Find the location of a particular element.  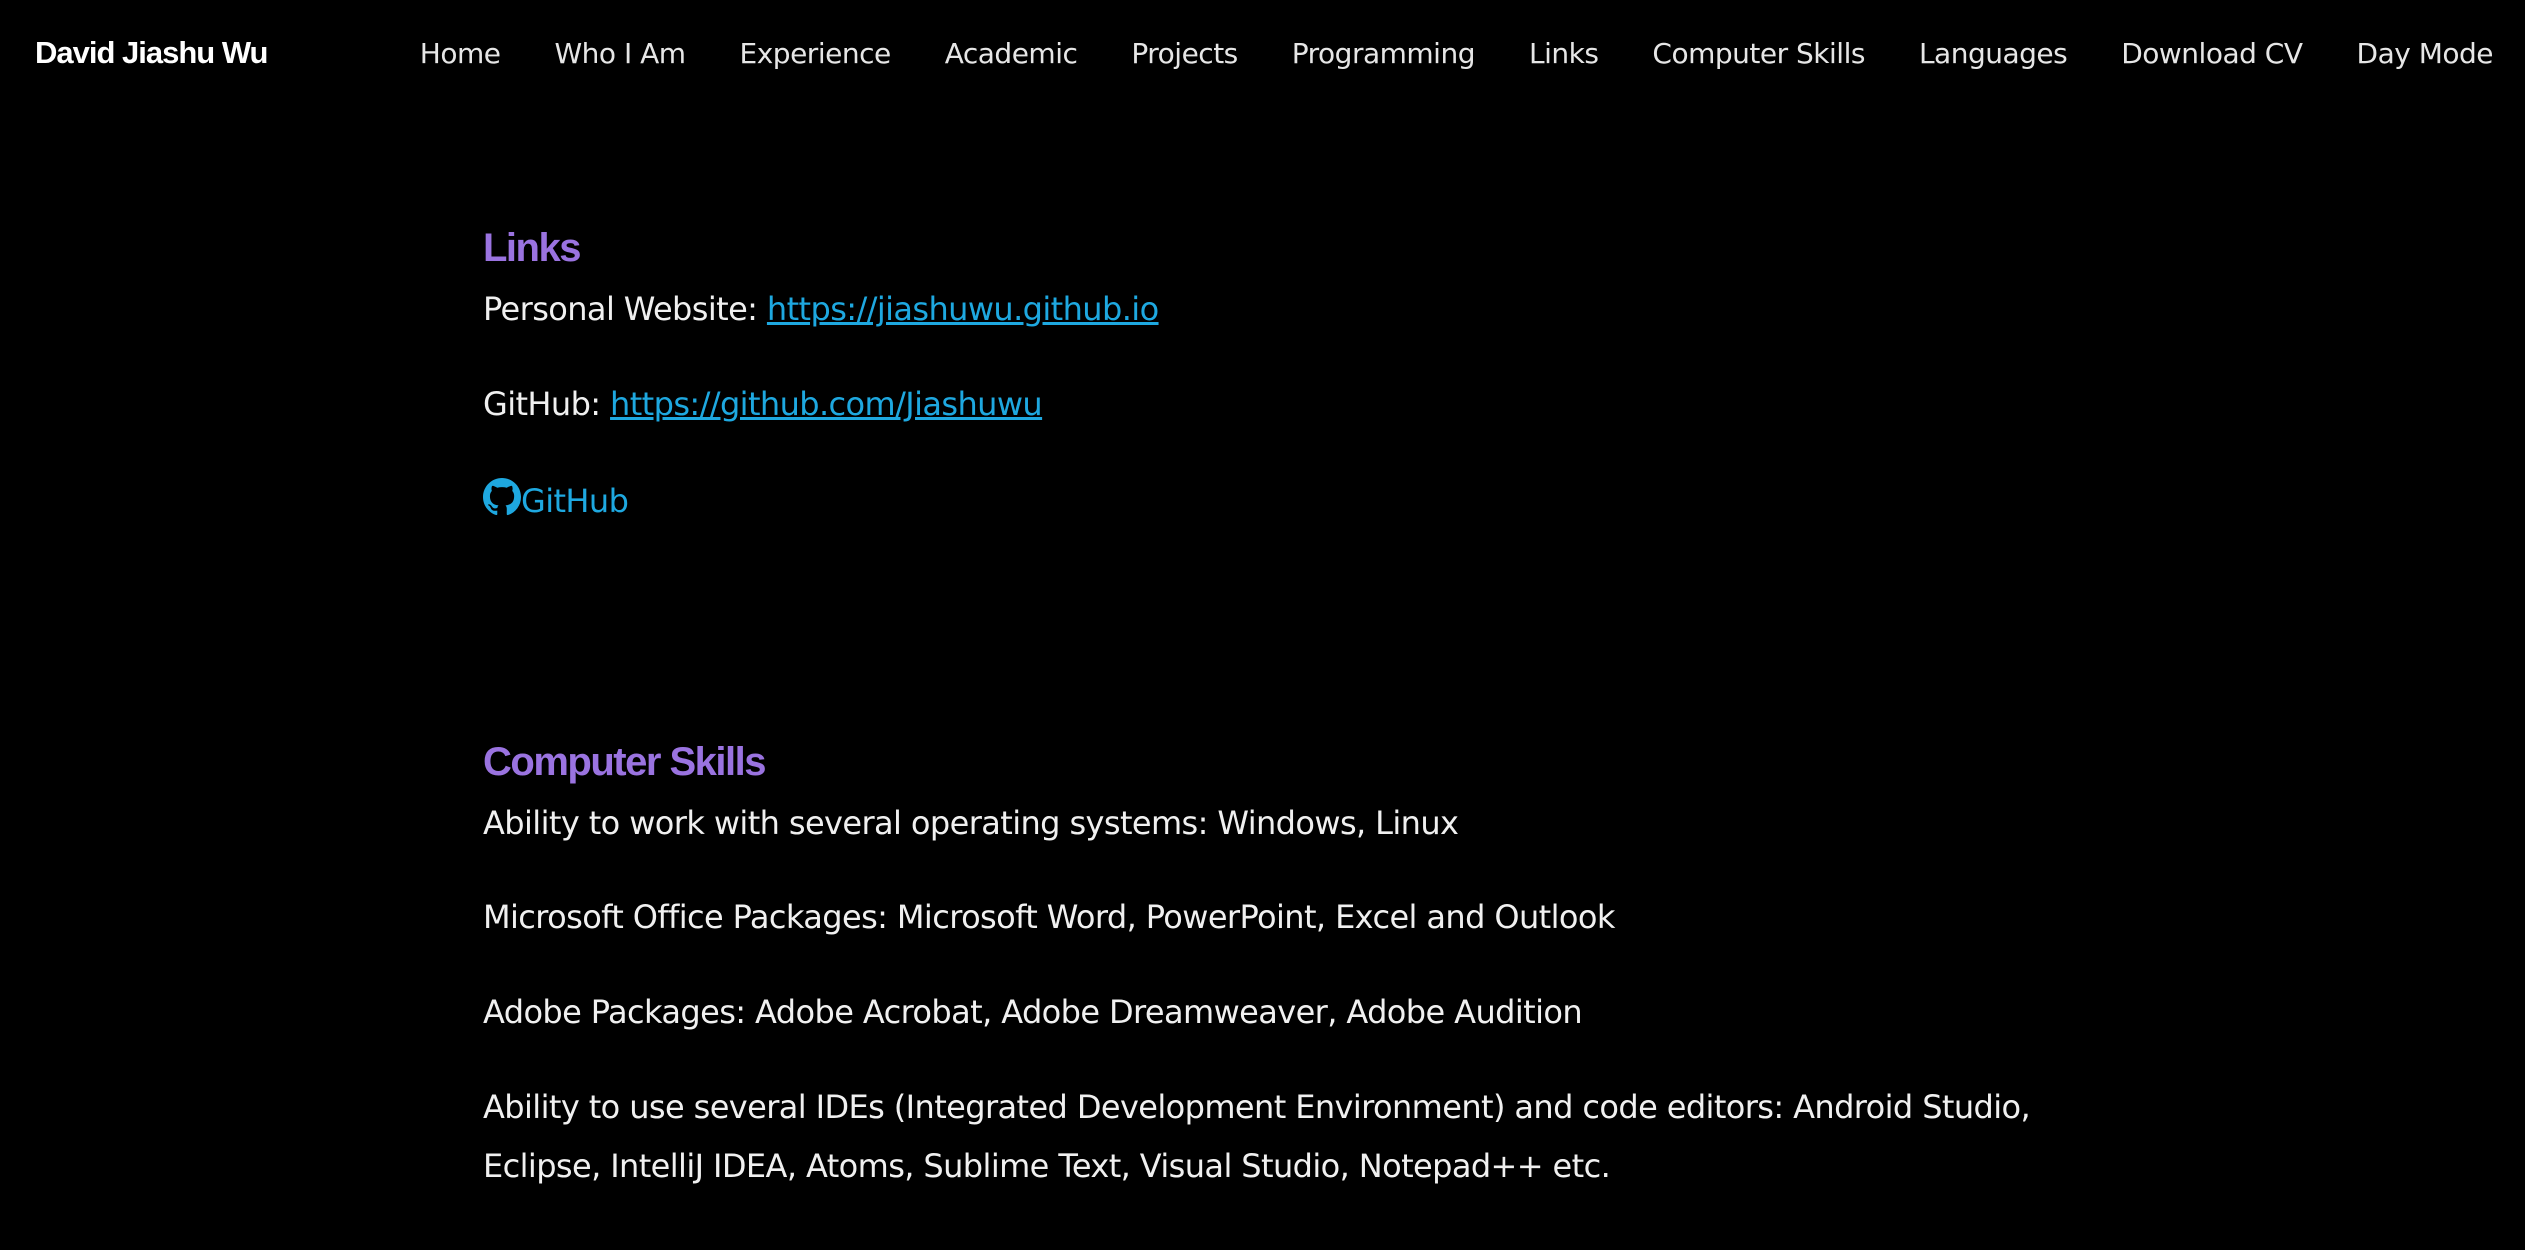

nav-programming: Programming is located at coordinates (1384, 53).